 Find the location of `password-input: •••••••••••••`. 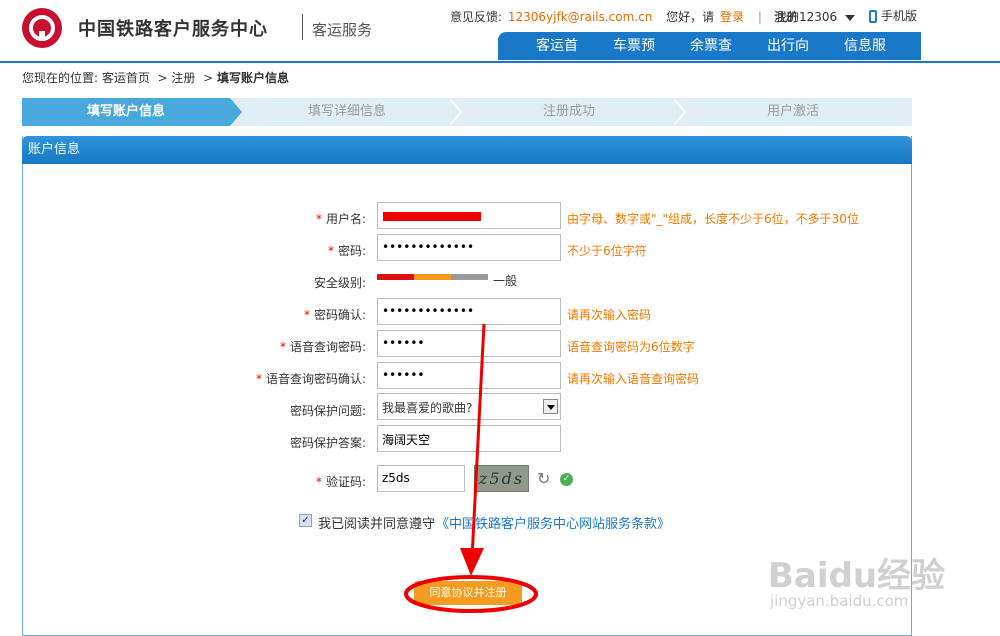

password-input: ••••••••••••• is located at coordinates (469, 247).